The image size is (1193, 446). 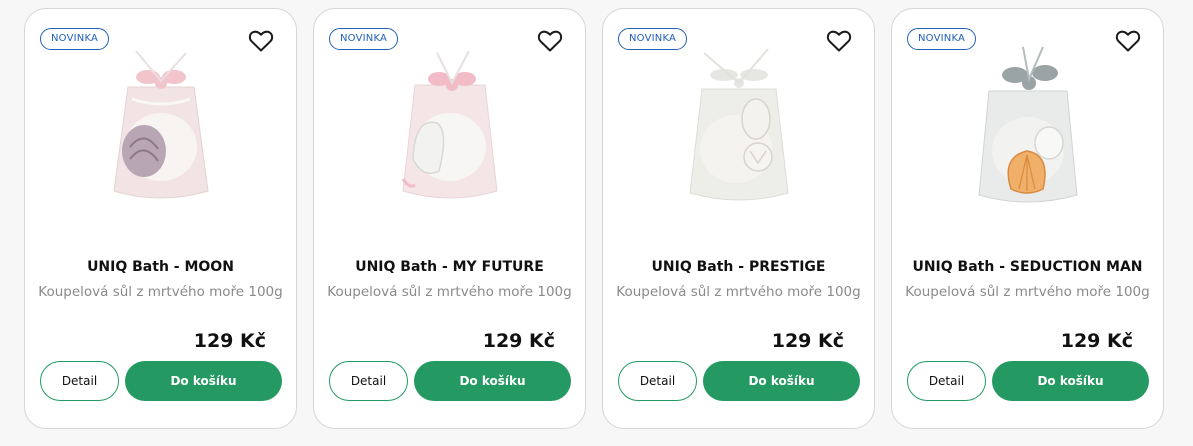 I want to click on product-title: UNIQ Bath - PRESTIGE, so click(x=738, y=267).